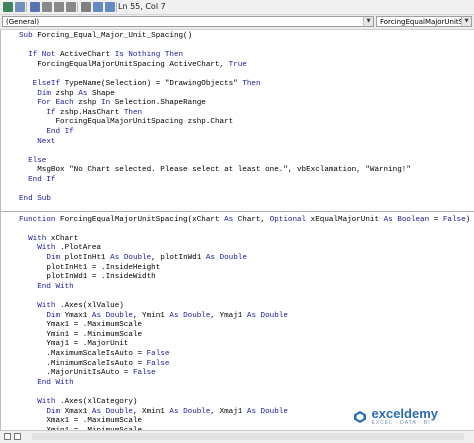 This screenshot has width=474, height=443. What do you see at coordinates (188, 21) in the screenshot?
I see `object-dropdown: (General) ▼` at bounding box center [188, 21].